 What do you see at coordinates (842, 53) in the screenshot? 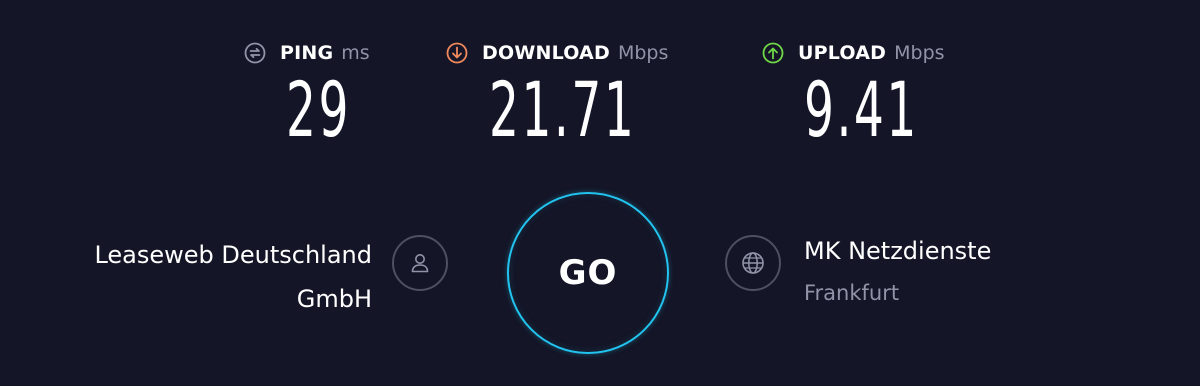
I see `upload-label: UPLOAD` at bounding box center [842, 53].